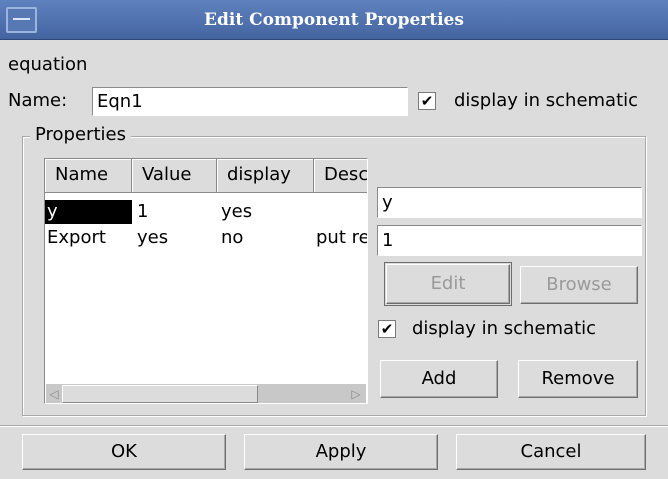 The image size is (668, 479). I want to click on property-name-input, so click(509, 202).